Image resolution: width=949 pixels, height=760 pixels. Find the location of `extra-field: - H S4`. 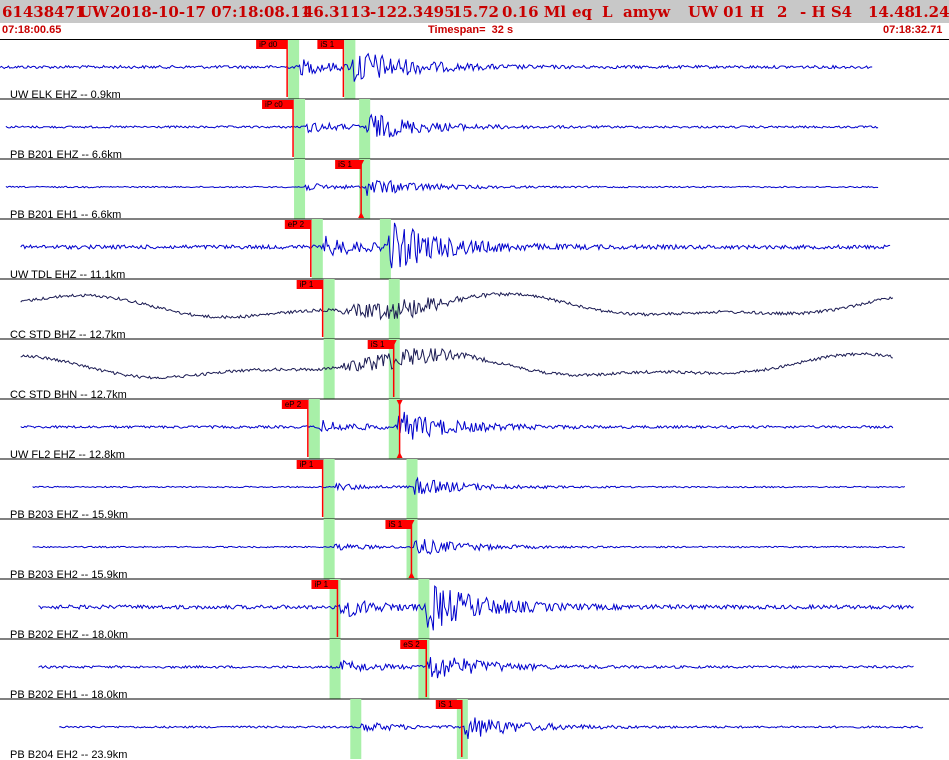

extra-field: - H S4 is located at coordinates (826, 12).